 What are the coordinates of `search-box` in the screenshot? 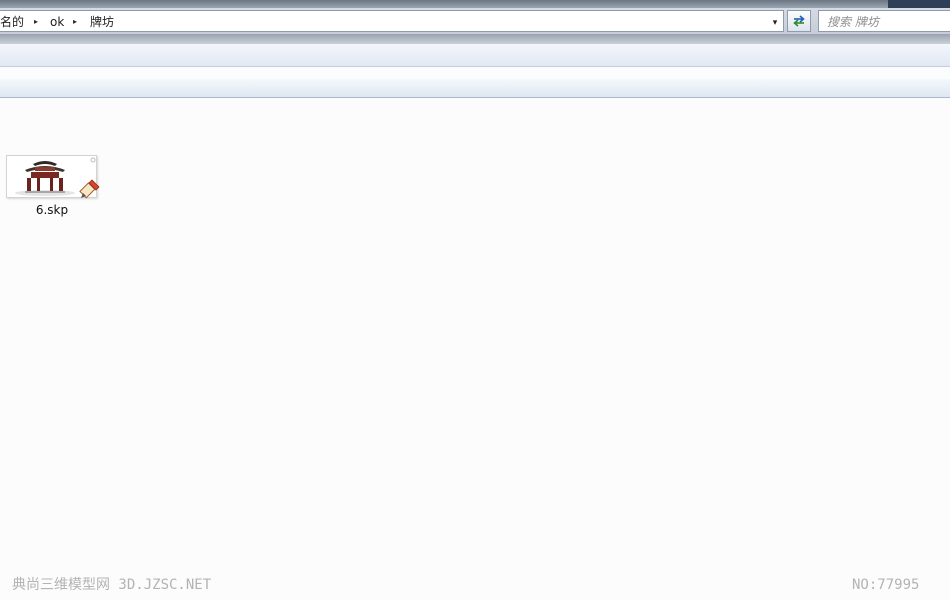 It's located at (884, 21).